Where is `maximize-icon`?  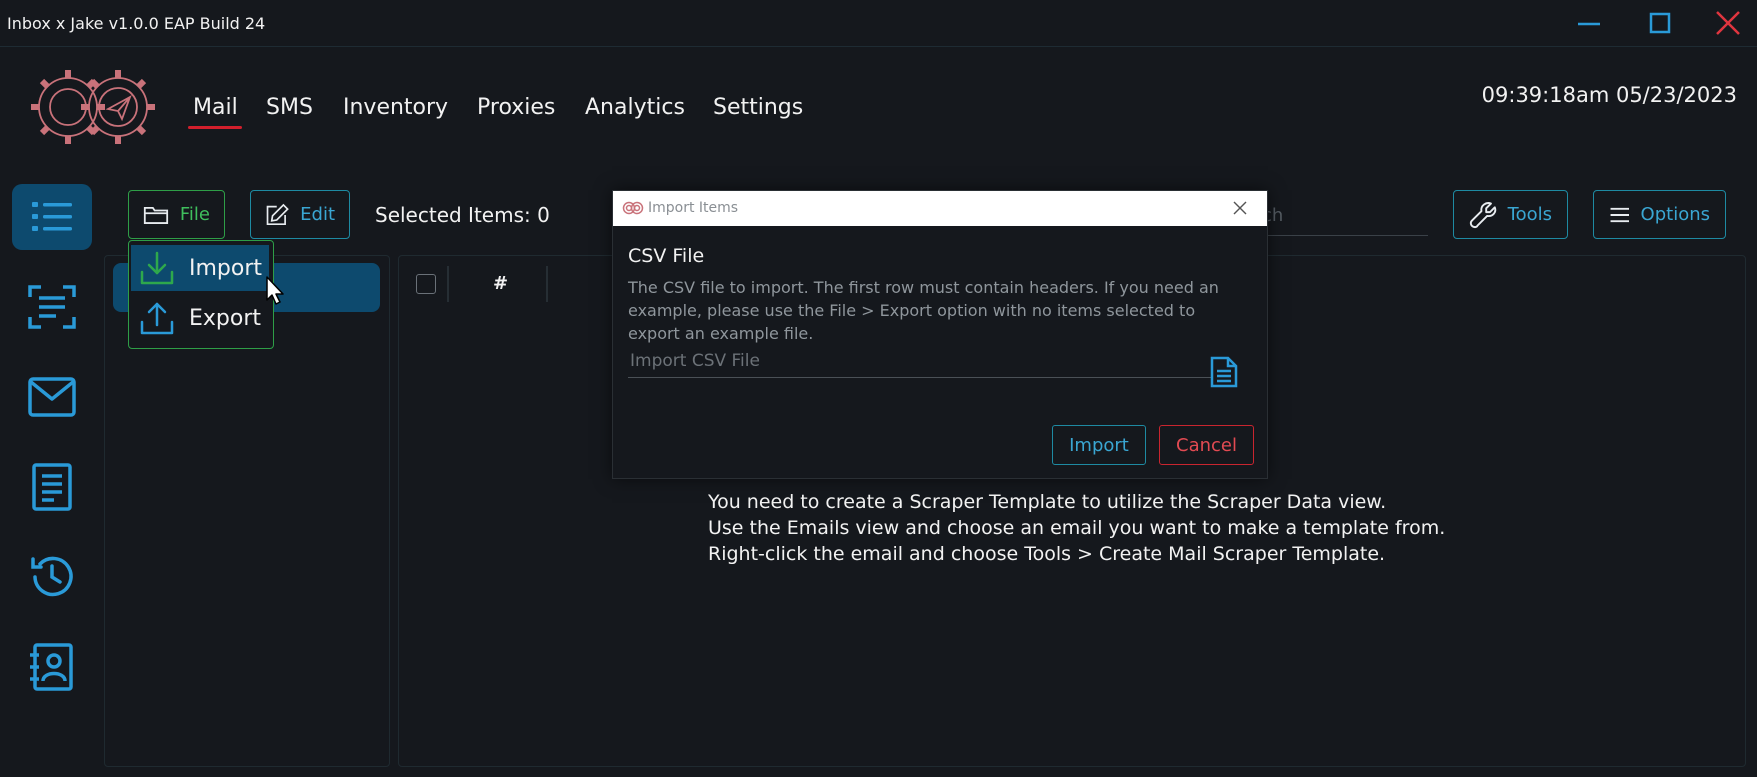
maximize-icon is located at coordinates (1660, 24).